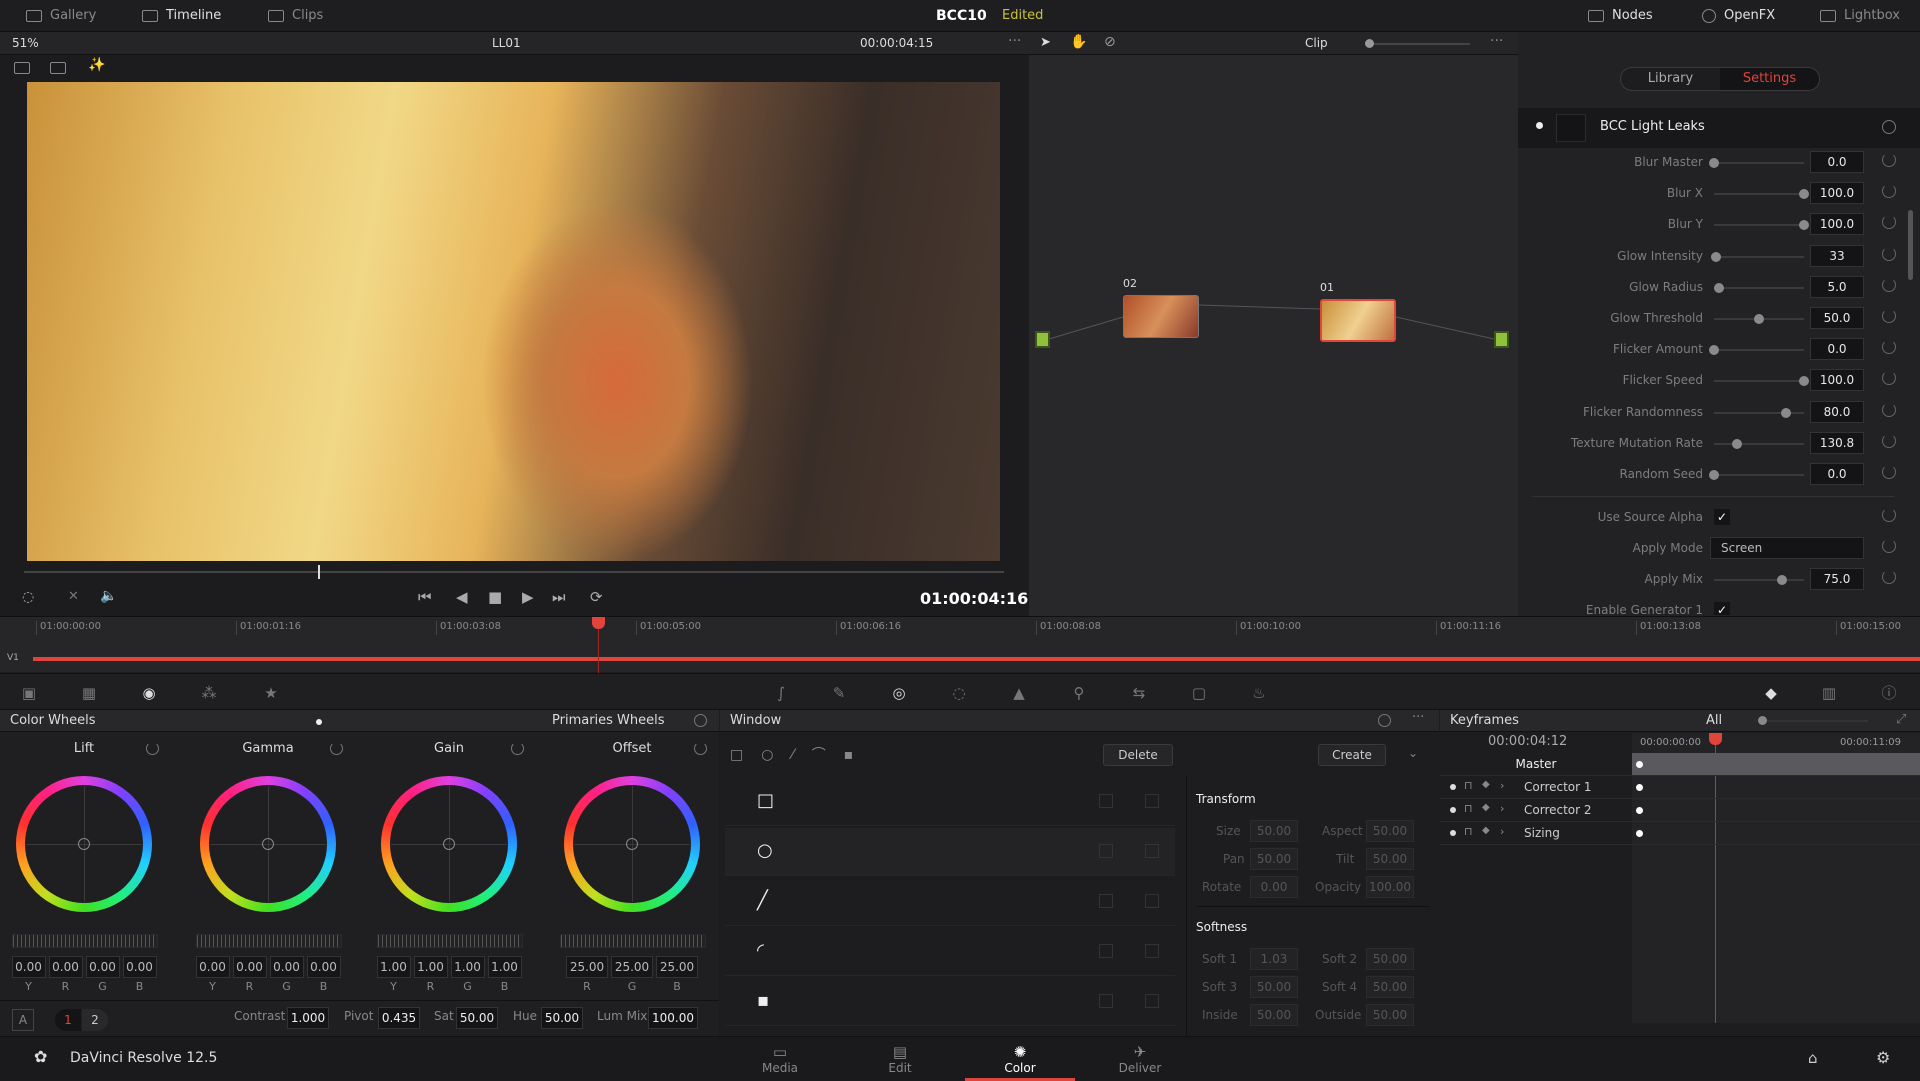  What do you see at coordinates (1045, 42) in the screenshot?
I see `pointer-icon: ➤` at bounding box center [1045, 42].